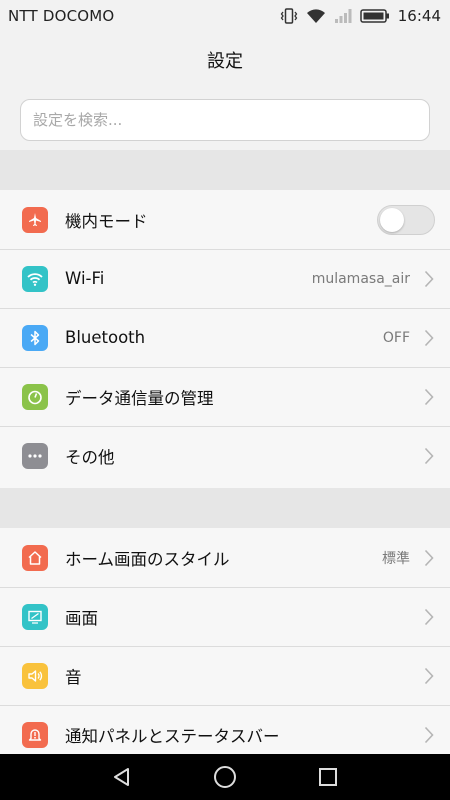  I want to click on signal-icon, so click(343, 16).